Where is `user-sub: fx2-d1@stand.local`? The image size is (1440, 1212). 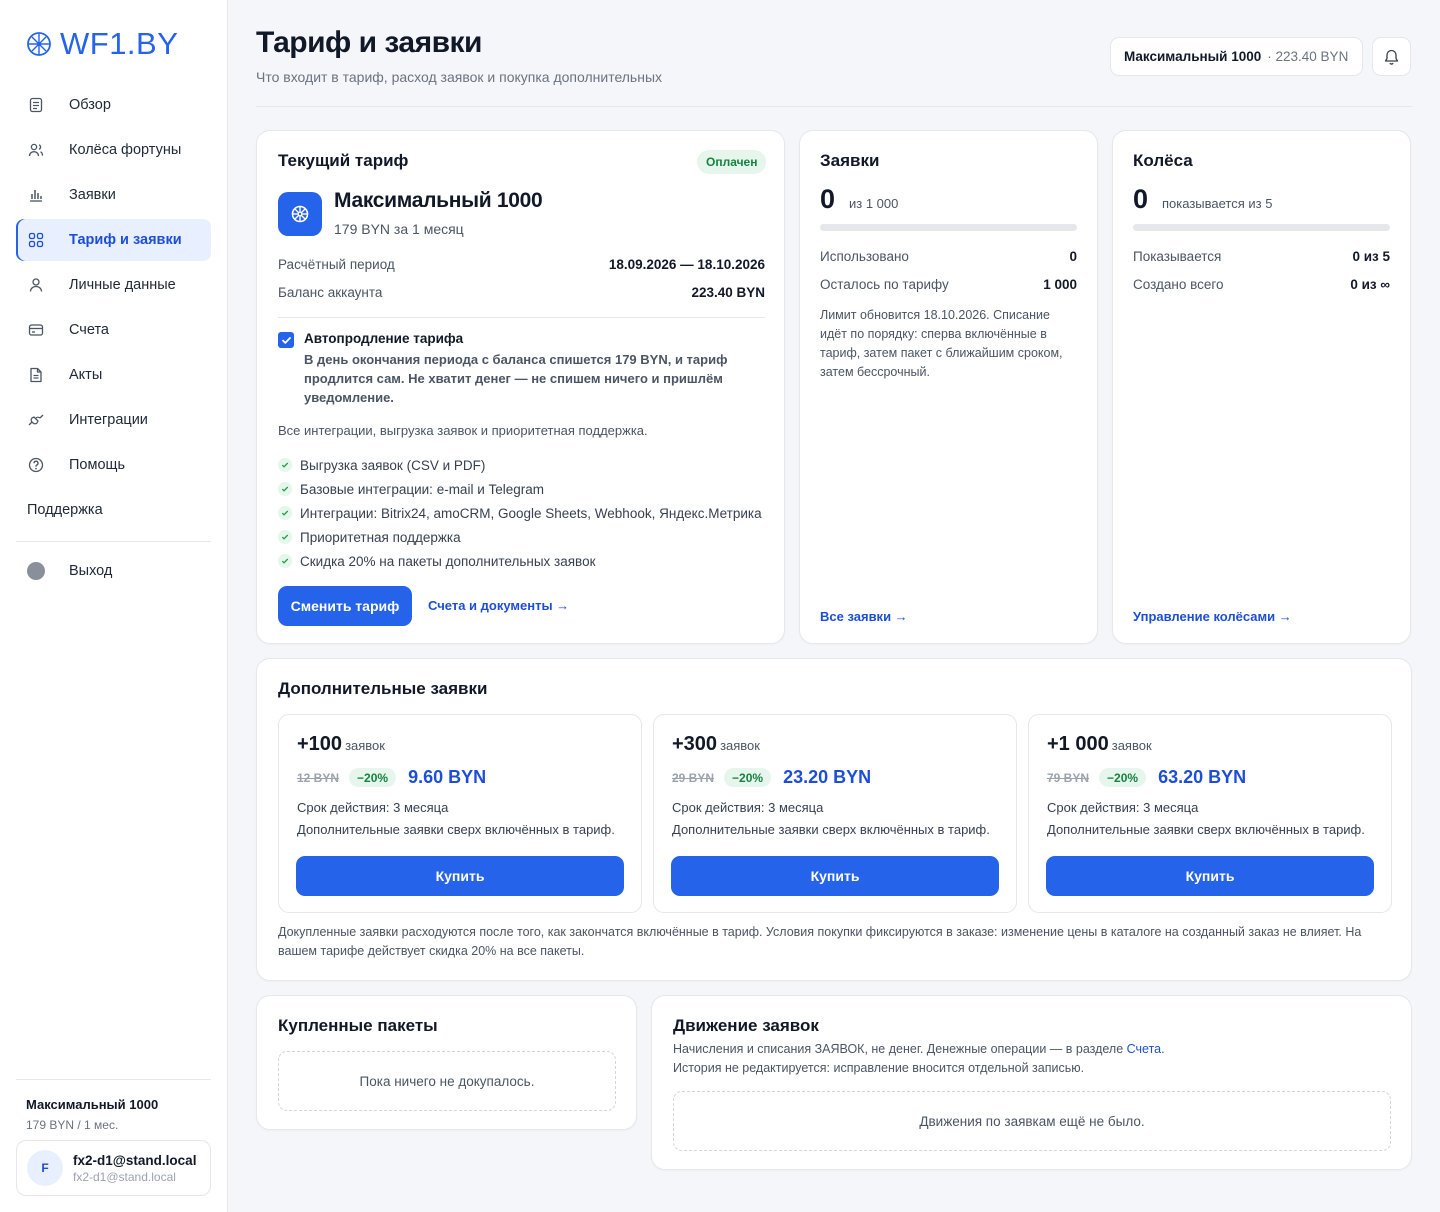
user-sub: fx2-d1@stand.local is located at coordinates (124, 1176).